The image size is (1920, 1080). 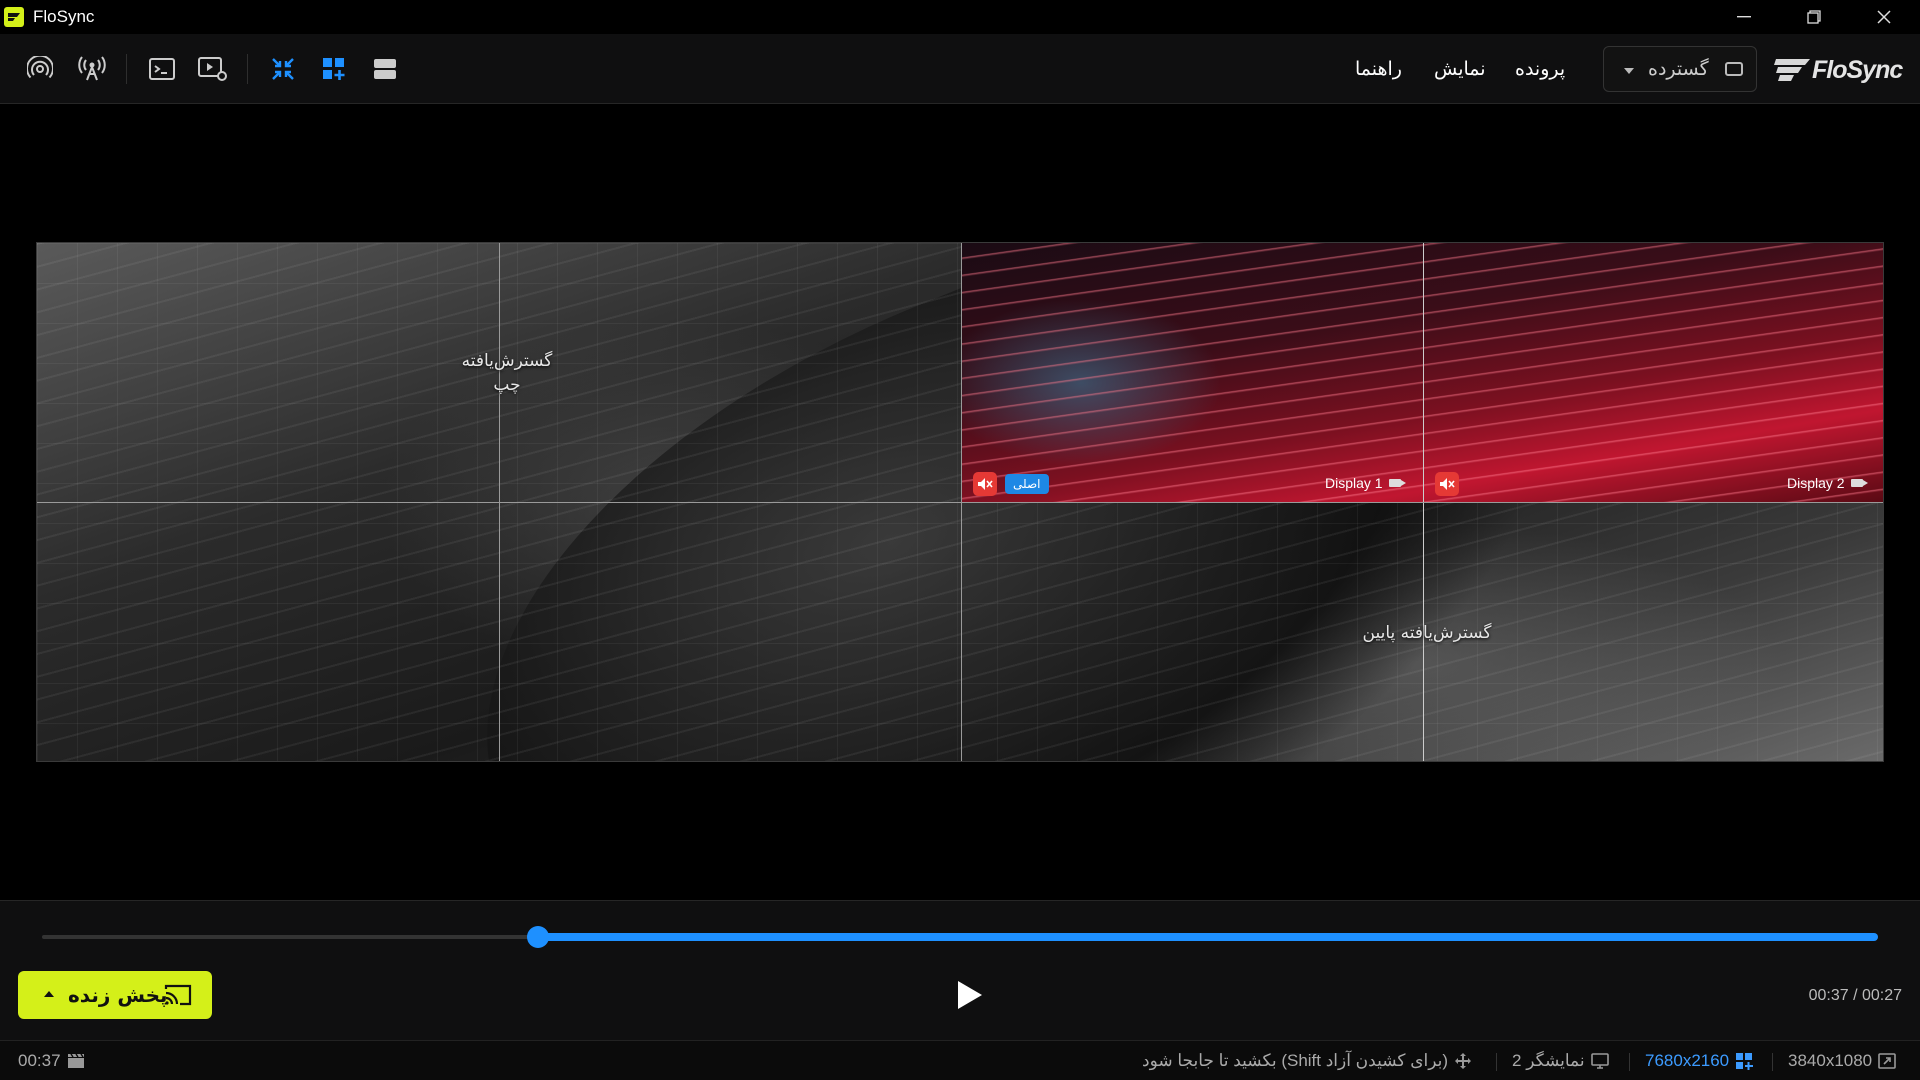 I want to click on display-1-label: Display 1, so click(x=1365, y=483).